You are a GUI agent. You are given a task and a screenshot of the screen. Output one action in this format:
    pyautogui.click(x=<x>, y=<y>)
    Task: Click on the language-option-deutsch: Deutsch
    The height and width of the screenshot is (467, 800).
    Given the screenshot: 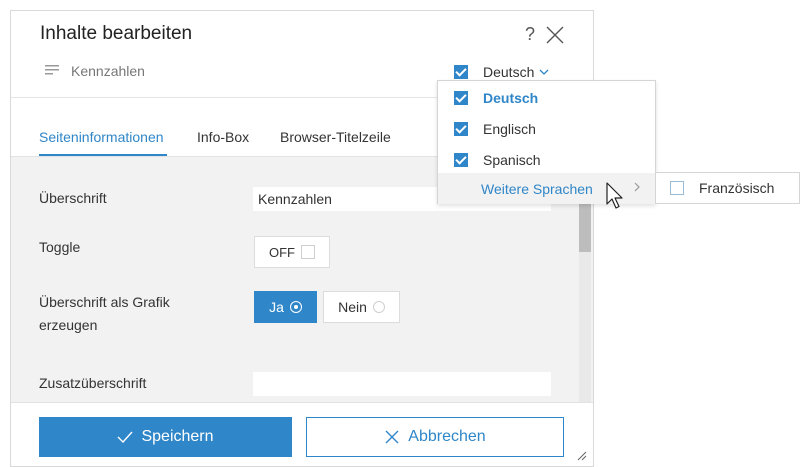 What is the action you would take?
    pyautogui.click(x=546, y=97)
    